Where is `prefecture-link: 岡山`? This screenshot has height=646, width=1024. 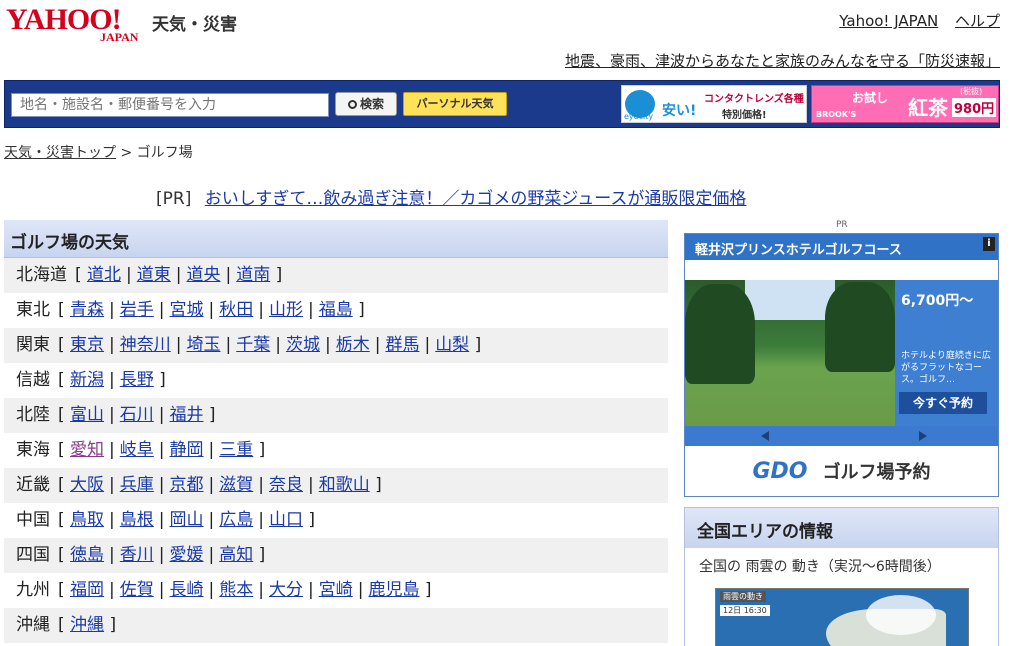
prefecture-link: 岡山 is located at coordinates (187, 520).